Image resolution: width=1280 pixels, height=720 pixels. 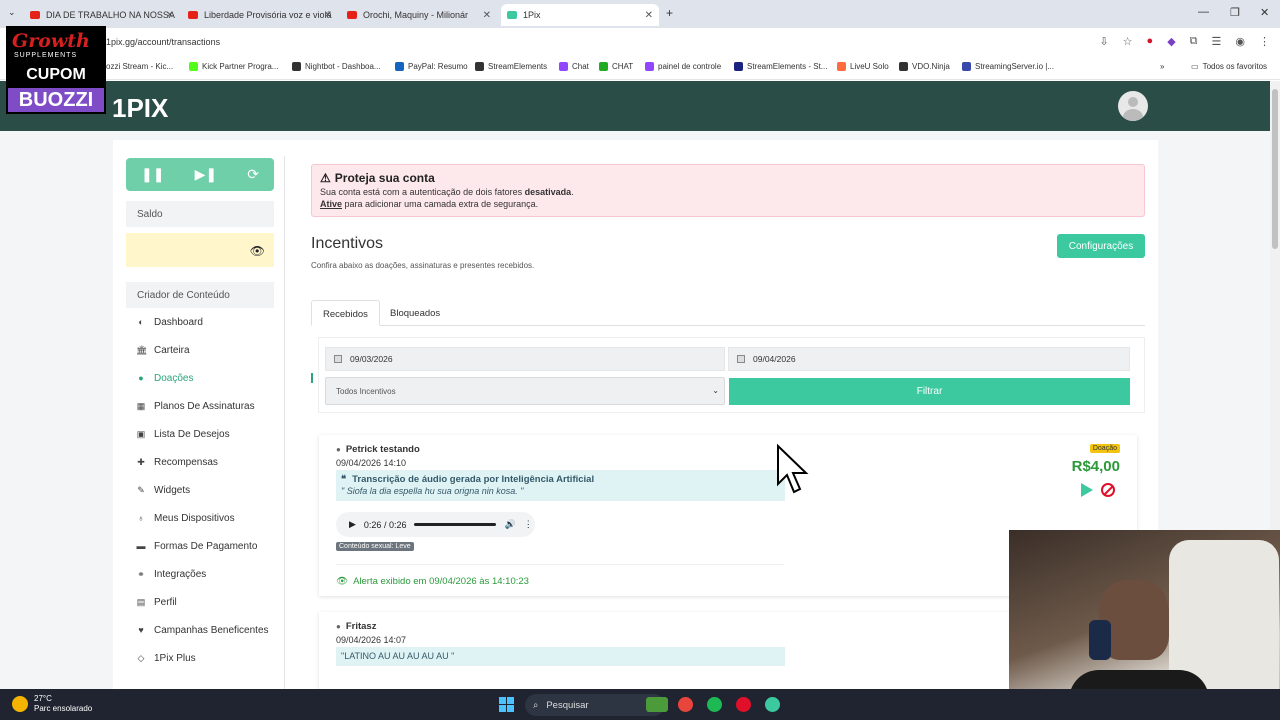 I want to click on alert-title-text: Proteja sua conta, so click(x=384, y=178).